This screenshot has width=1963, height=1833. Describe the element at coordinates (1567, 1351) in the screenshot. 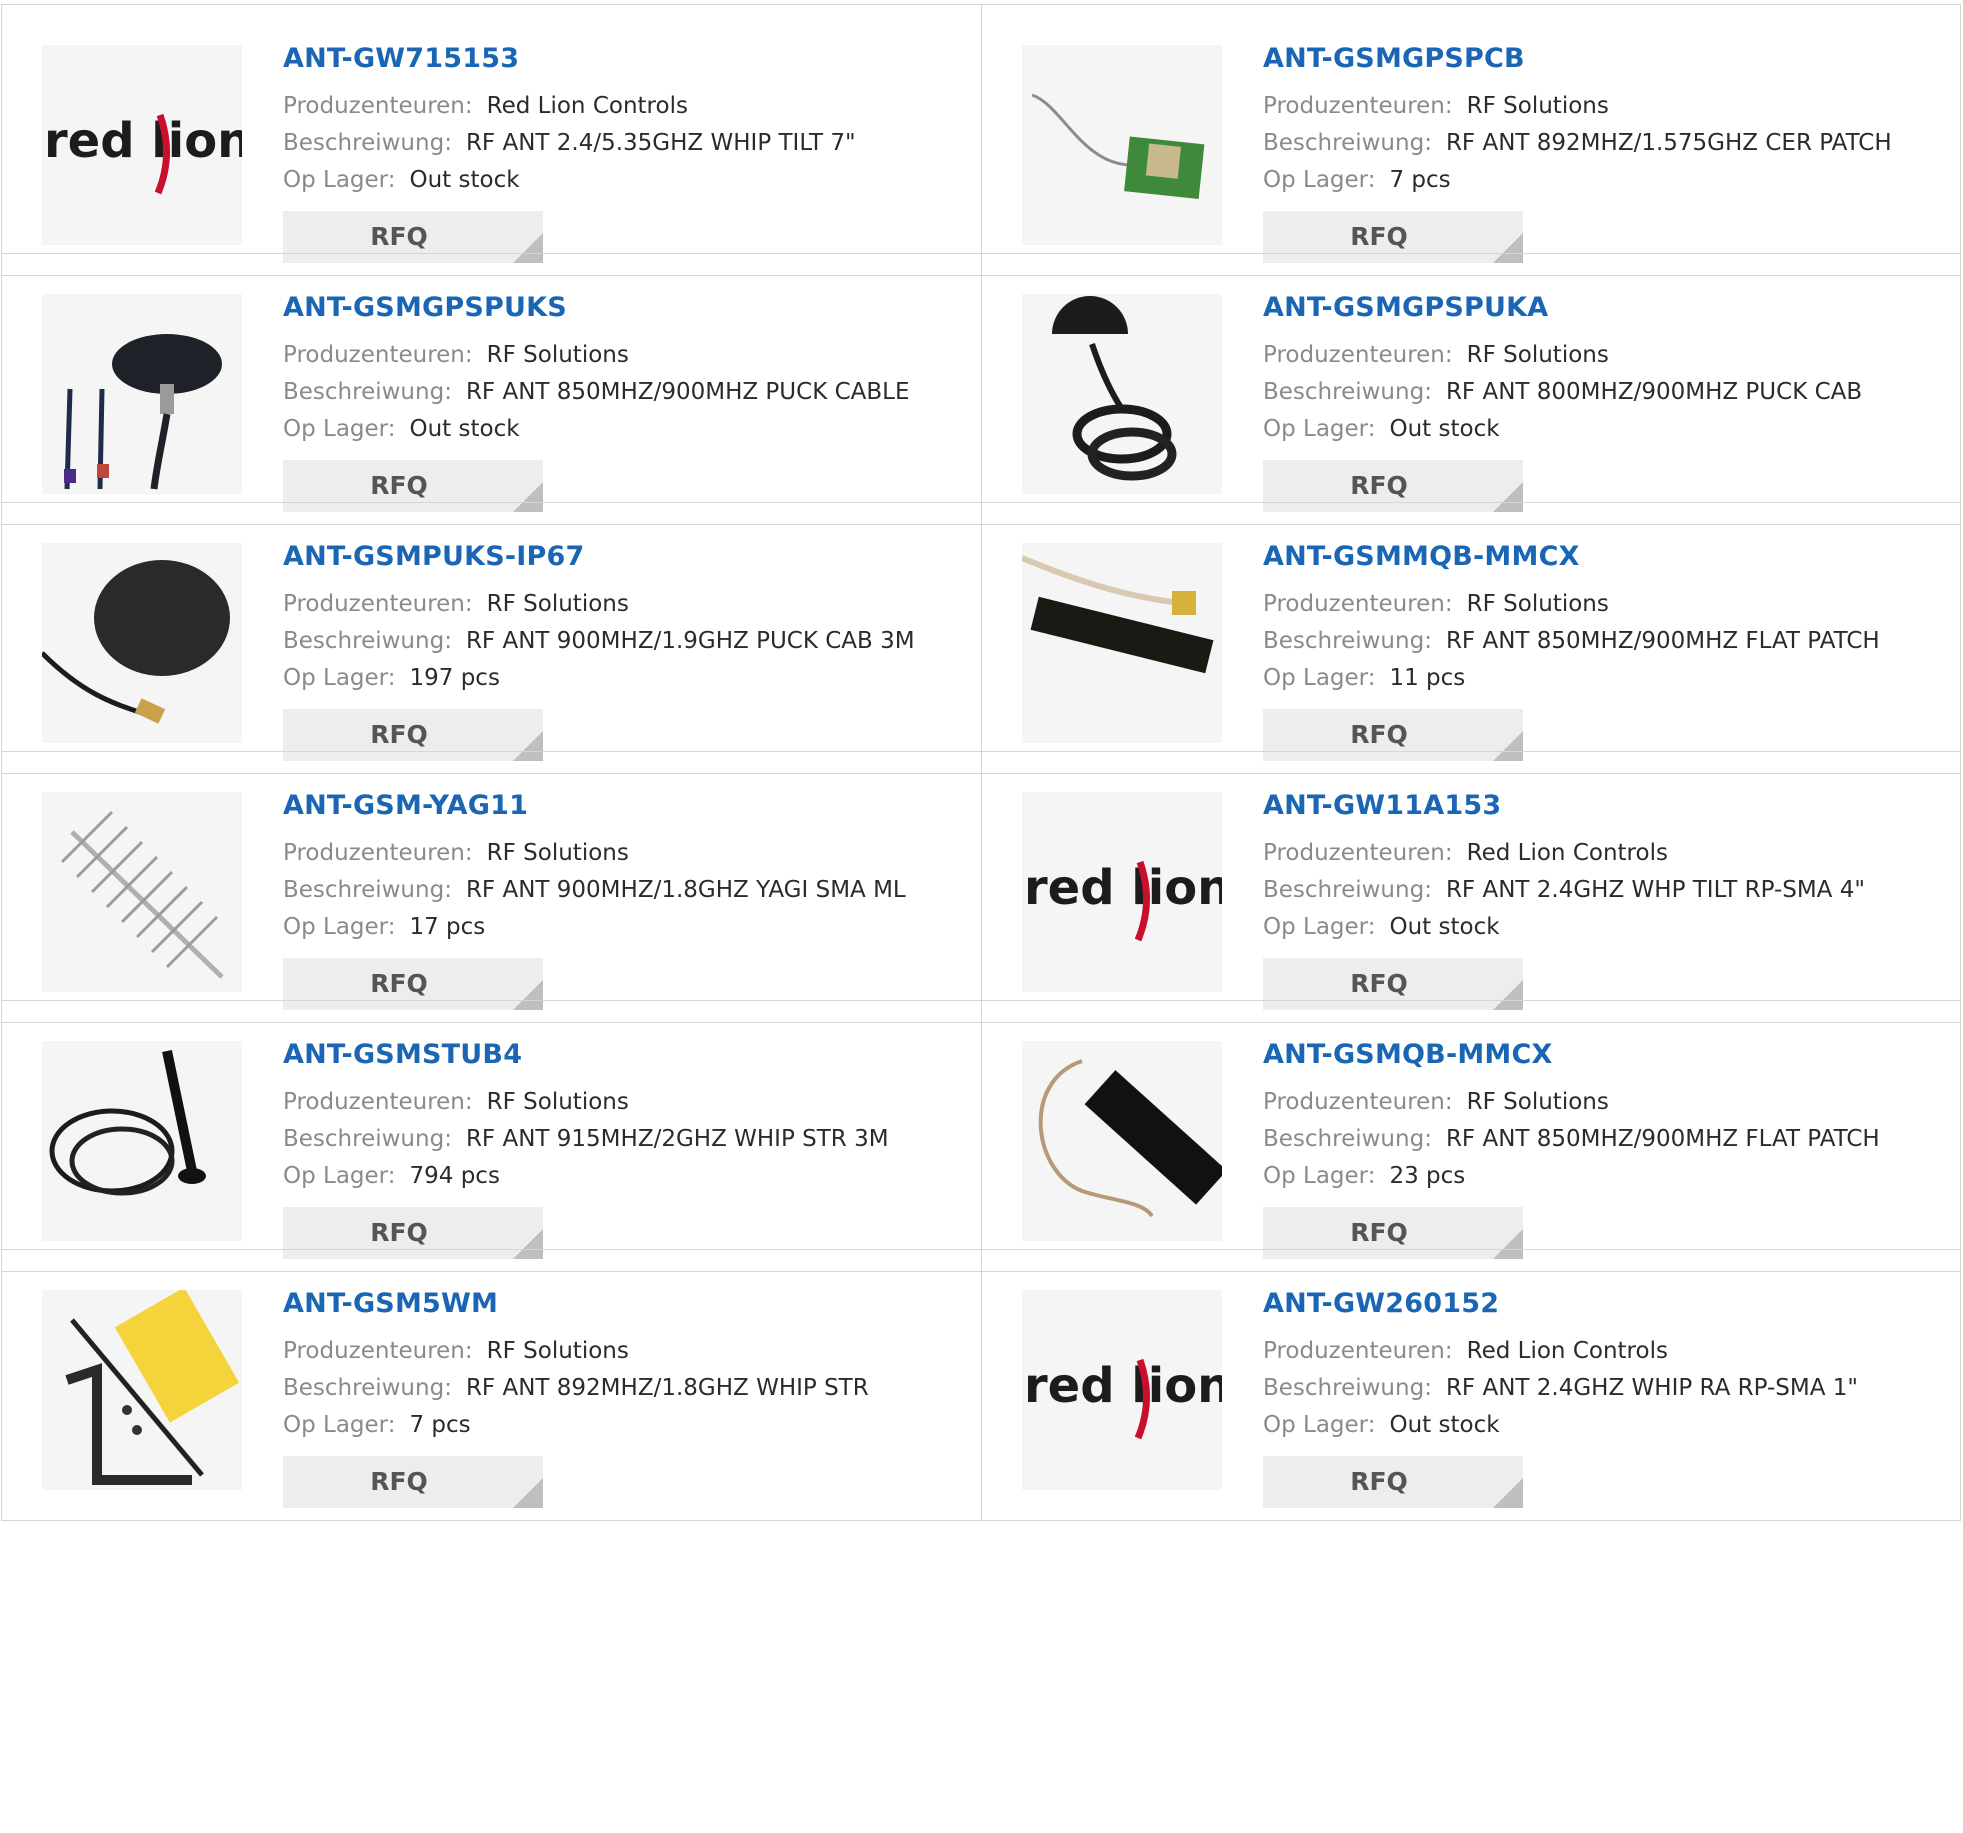

I see `manufacturer-value: Red Lion Controls` at that location.